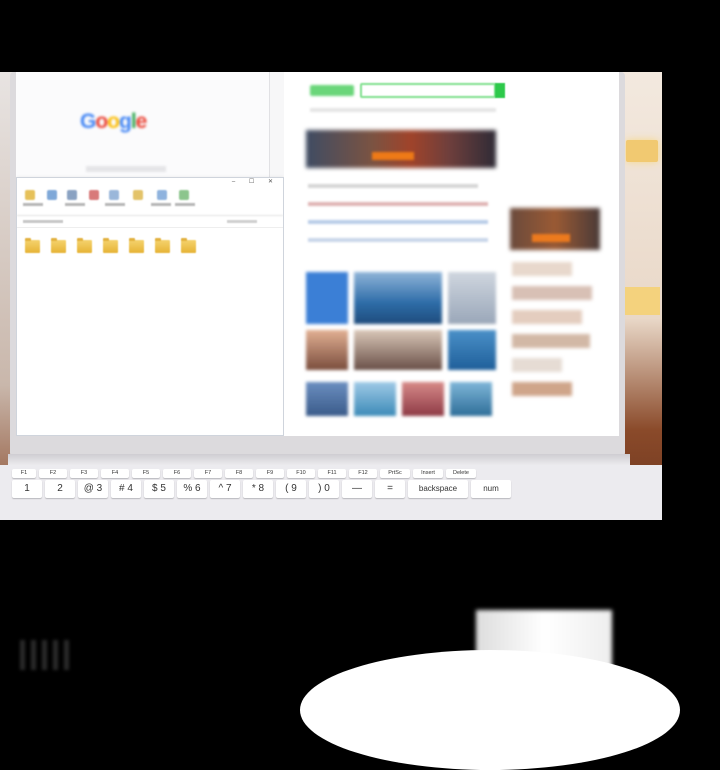 The image size is (720, 770). I want to click on key-6: % 6, so click(192, 489).